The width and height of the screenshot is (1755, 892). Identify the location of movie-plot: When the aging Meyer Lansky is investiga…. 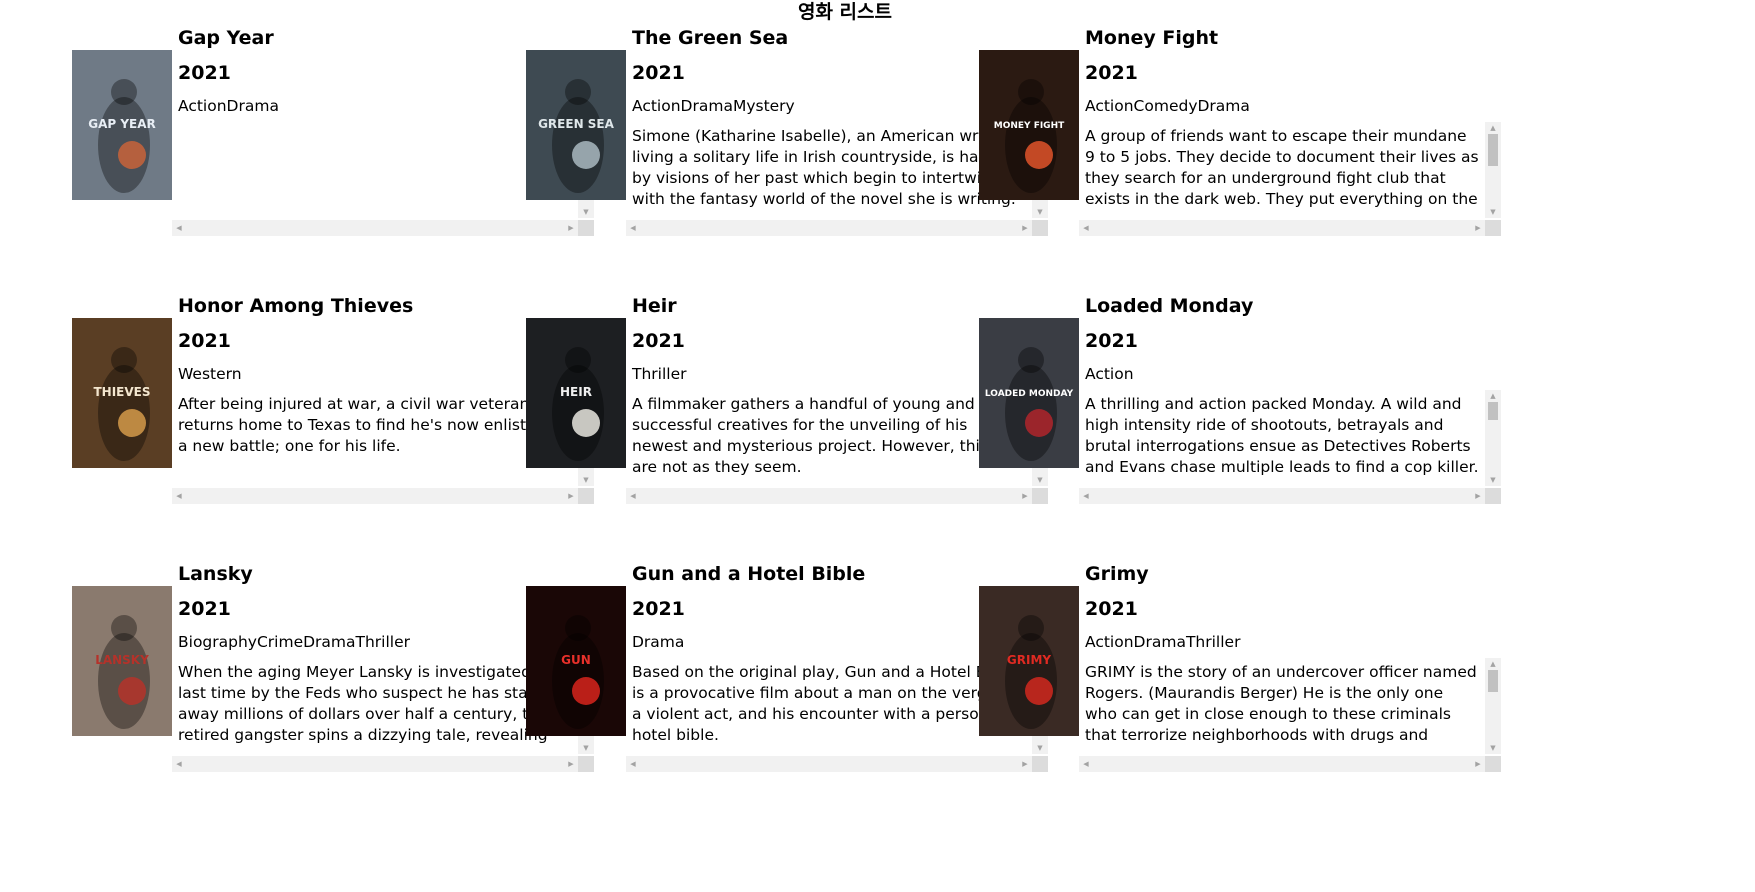
(371, 703).